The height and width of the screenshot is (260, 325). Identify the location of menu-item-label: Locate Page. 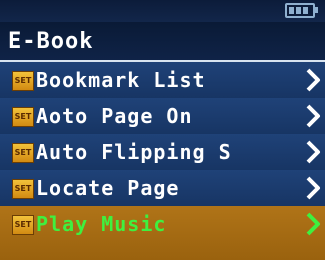
(108, 188).